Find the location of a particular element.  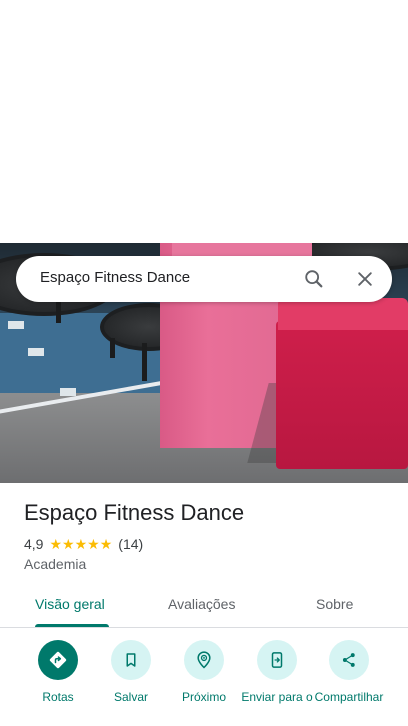

rating-stars: ★ ★ ★ ★ ★ is located at coordinates (80, 544).